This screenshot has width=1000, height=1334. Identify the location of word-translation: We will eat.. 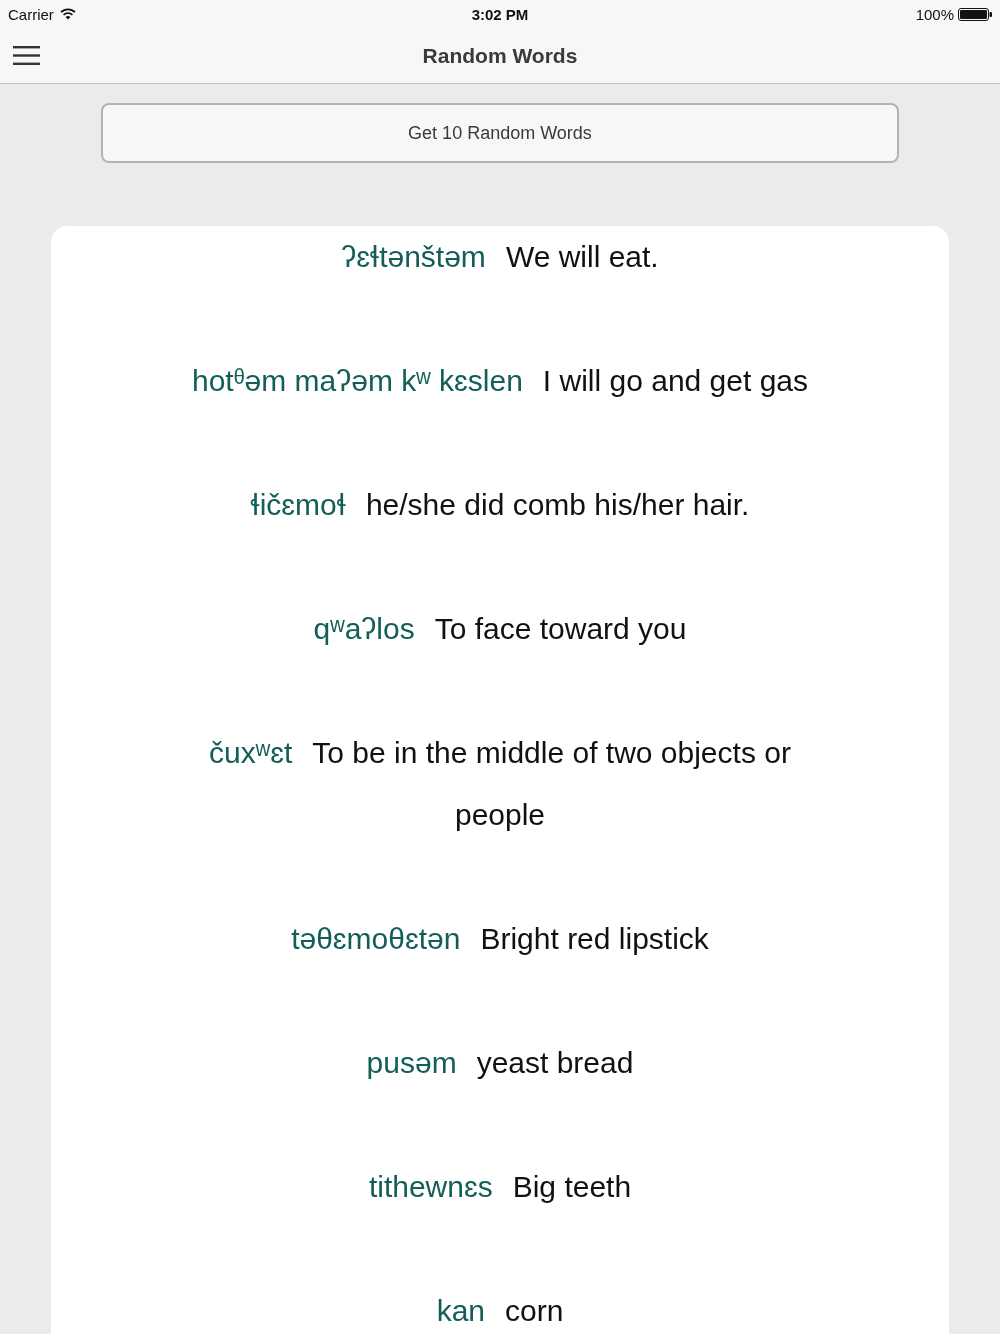
(582, 256).